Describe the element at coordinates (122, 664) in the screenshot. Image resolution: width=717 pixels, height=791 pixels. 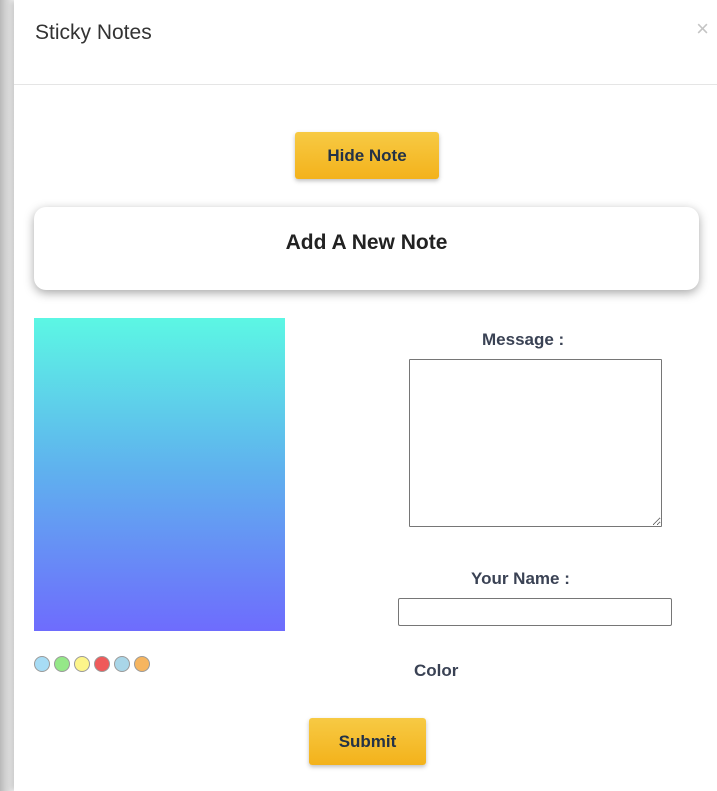
I see `swatch-pale-blue` at that location.